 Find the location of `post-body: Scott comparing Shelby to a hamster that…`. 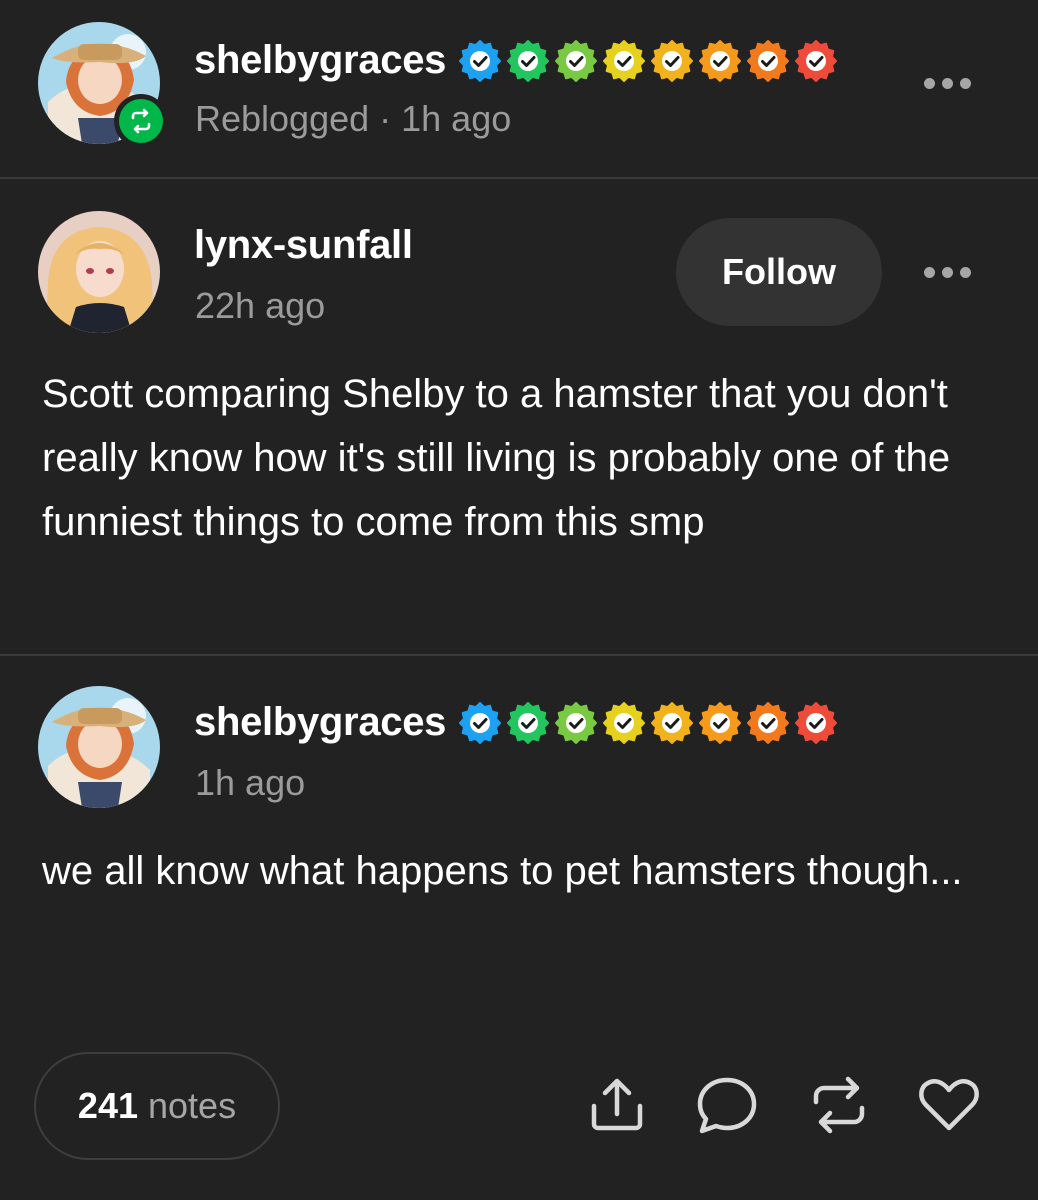

post-body: Scott comparing Shelby to a hamster that… is located at coordinates (496, 458).